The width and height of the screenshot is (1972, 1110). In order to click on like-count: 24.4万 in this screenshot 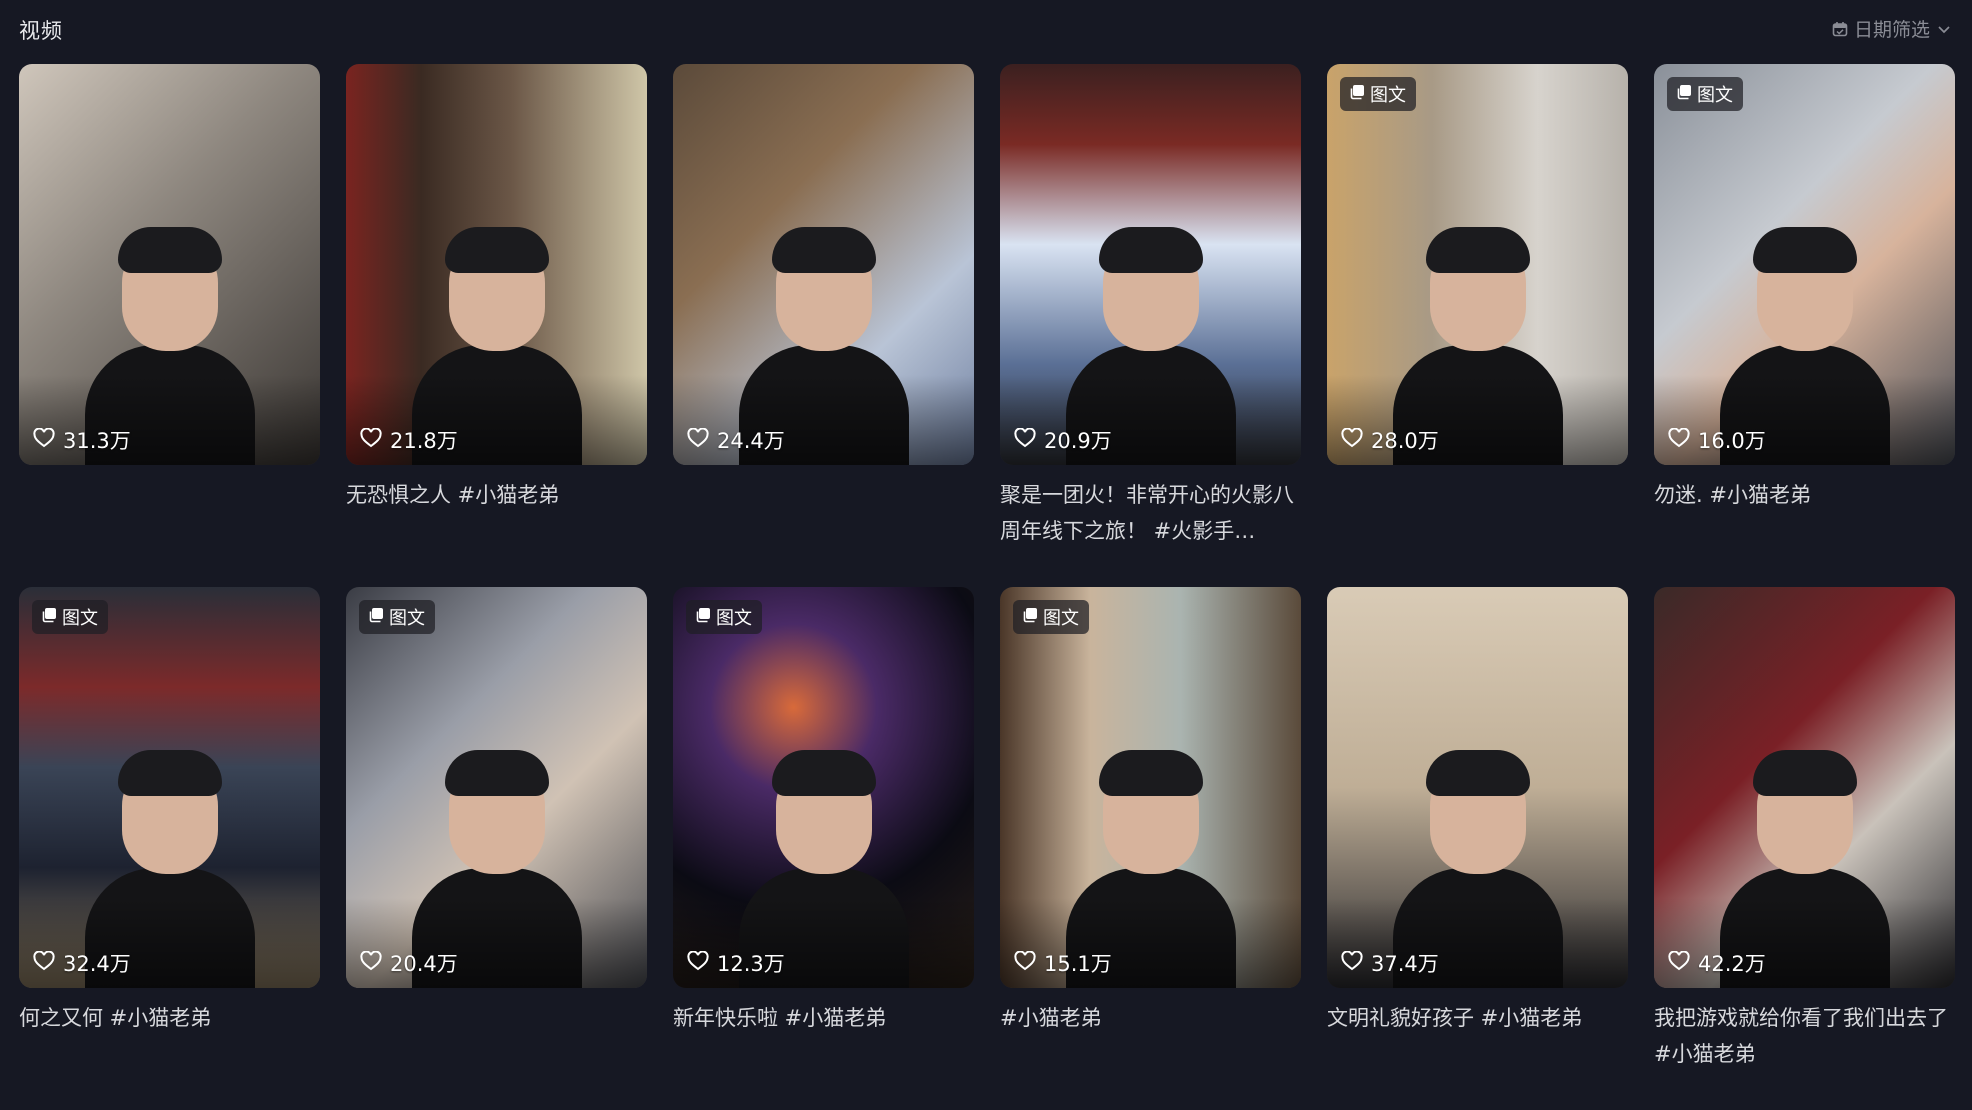, I will do `click(736, 440)`.